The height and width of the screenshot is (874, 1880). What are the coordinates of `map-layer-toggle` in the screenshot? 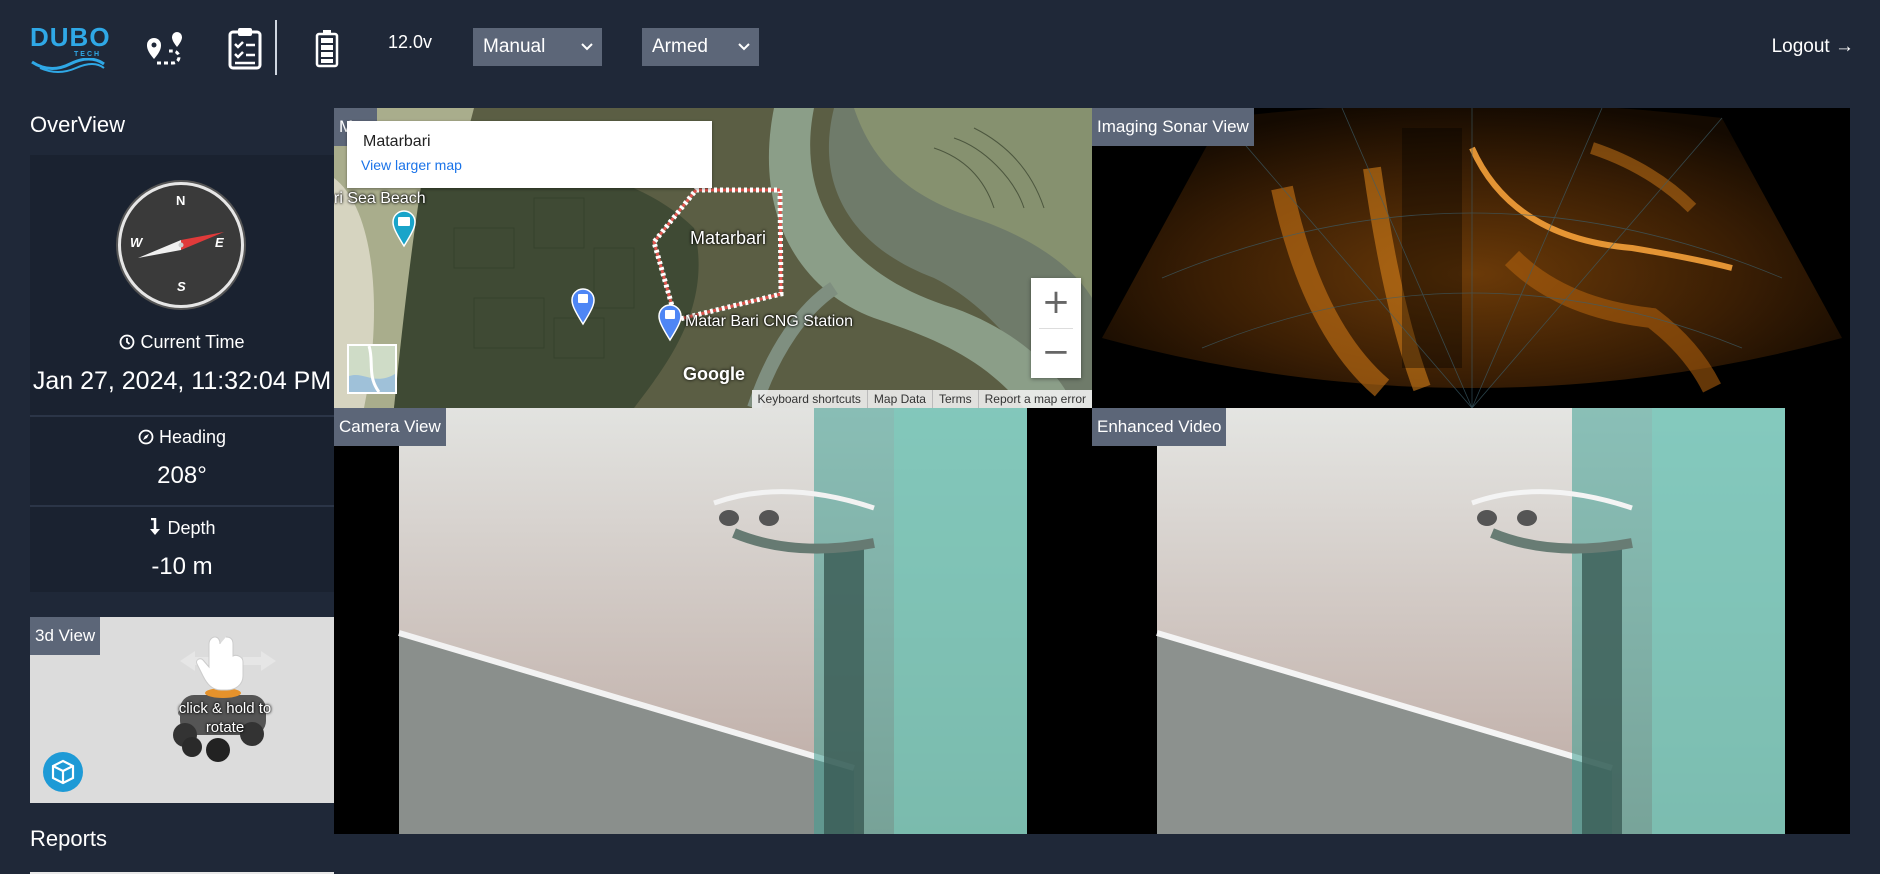 It's located at (372, 369).